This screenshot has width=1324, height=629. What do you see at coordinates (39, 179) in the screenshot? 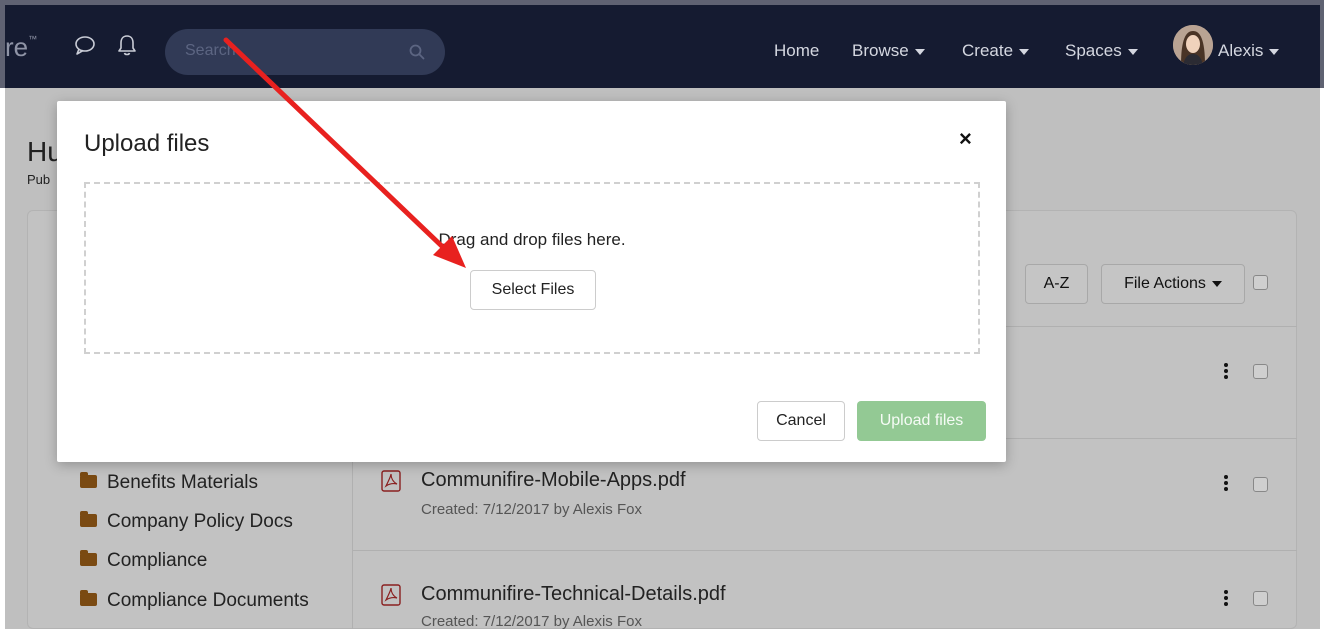
I see `page-subtitle: Pub` at bounding box center [39, 179].